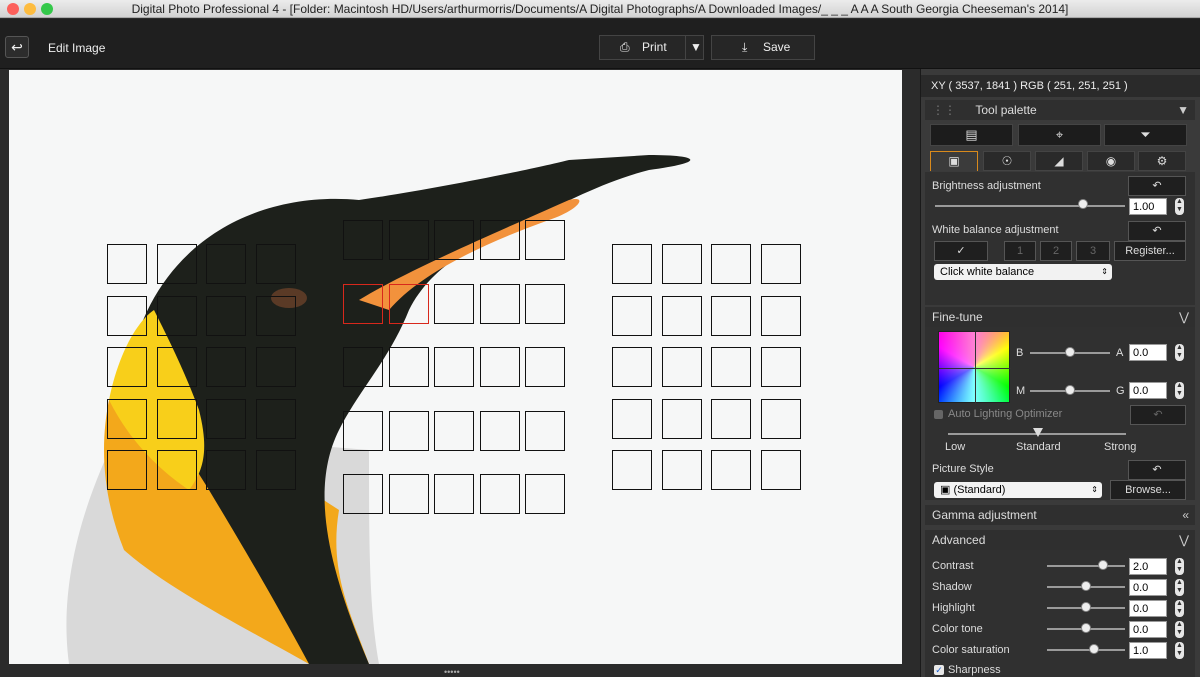 This screenshot has height=677, width=1200. What do you see at coordinates (1148, 650) in the screenshot?
I see `advanced-value-field: 1.0` at bounding box center [1148, 650].